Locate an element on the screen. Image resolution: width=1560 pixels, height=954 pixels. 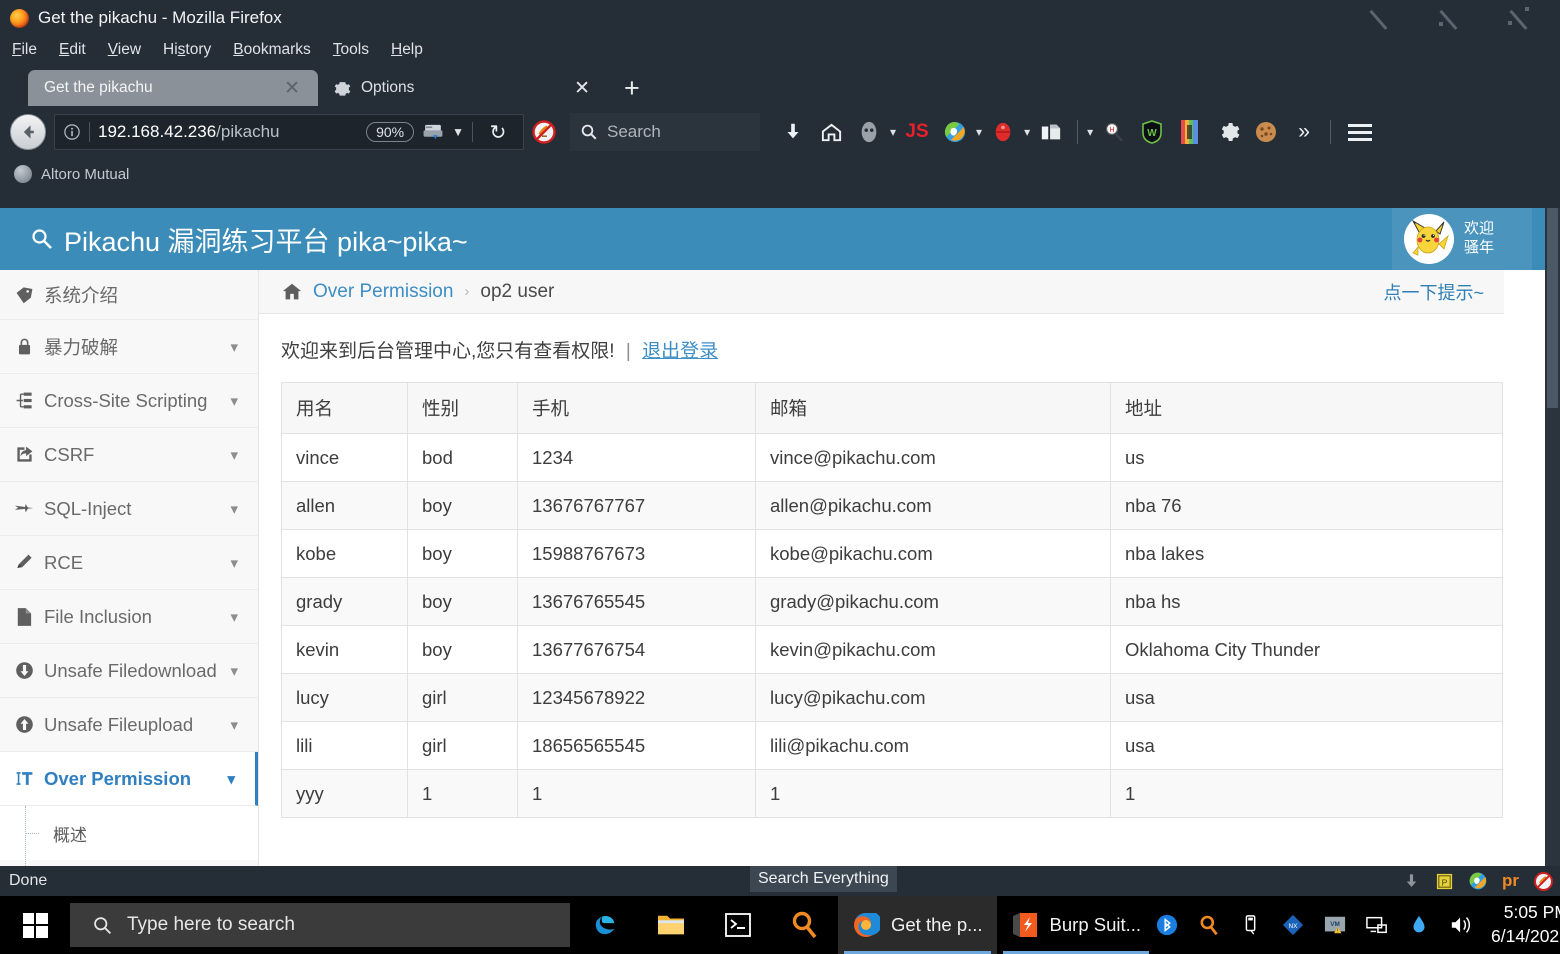
cell-email: vince@pikachu.com is located at coordinates (933, 457).